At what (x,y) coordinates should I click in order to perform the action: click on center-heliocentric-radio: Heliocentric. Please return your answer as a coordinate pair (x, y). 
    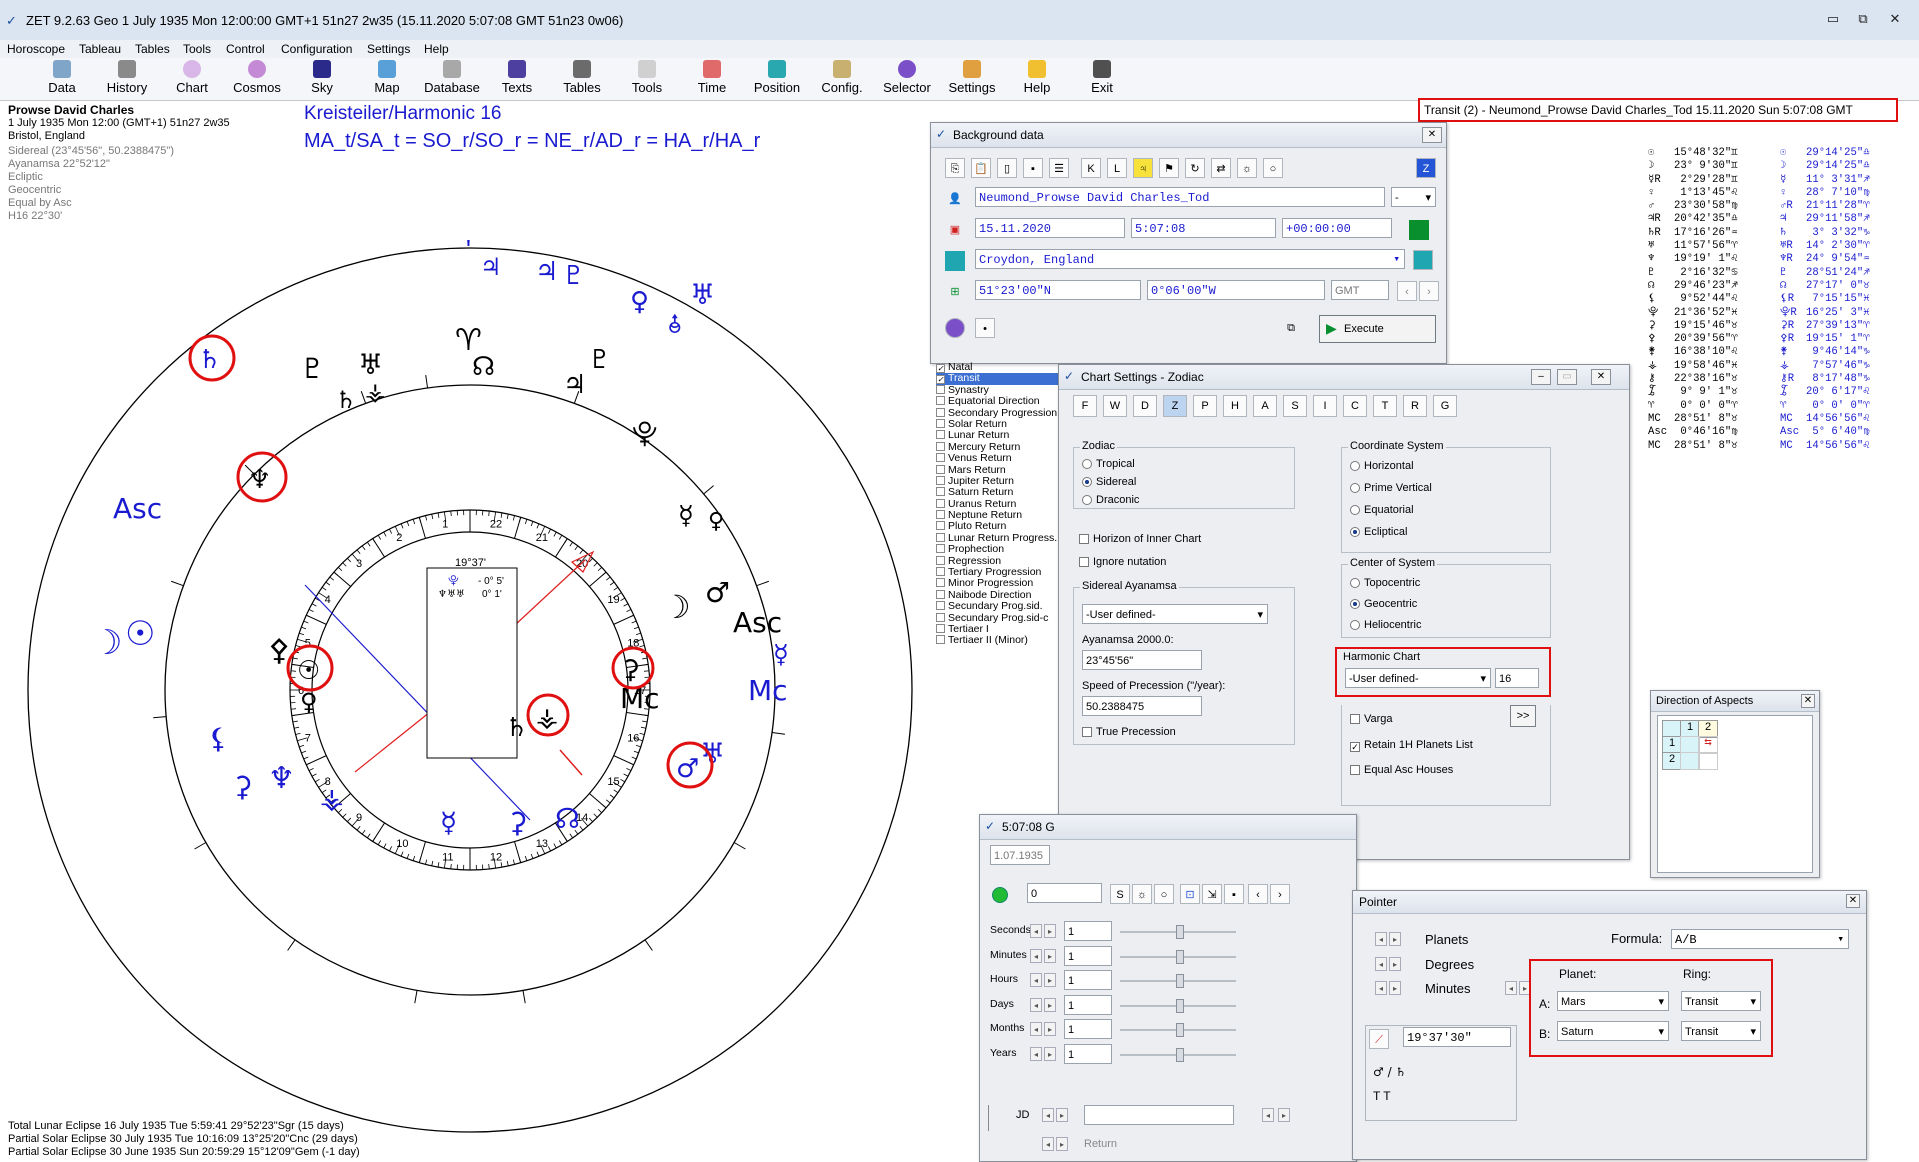
    Looking at the image, I should click on (1385, 625).